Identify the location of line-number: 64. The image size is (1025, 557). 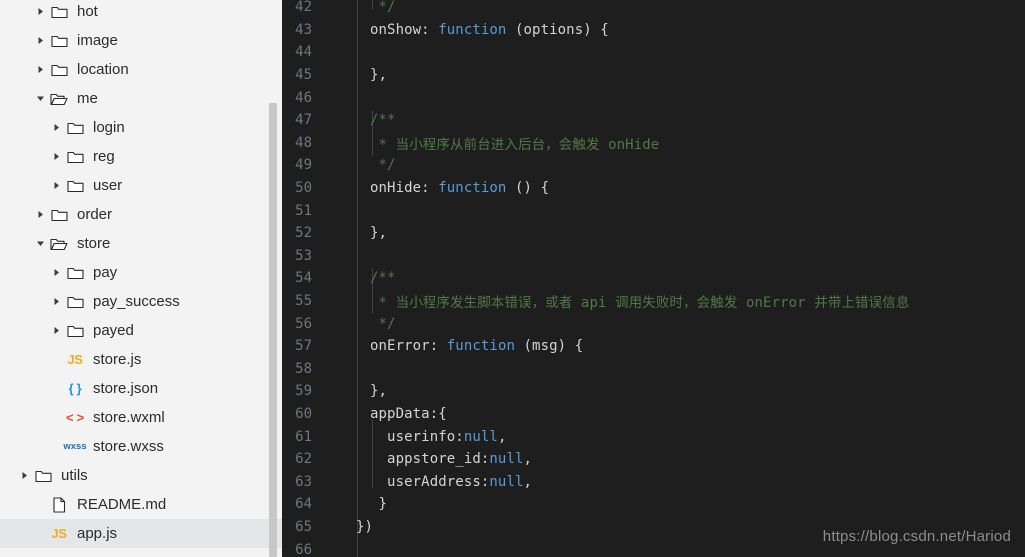
(303, 504).